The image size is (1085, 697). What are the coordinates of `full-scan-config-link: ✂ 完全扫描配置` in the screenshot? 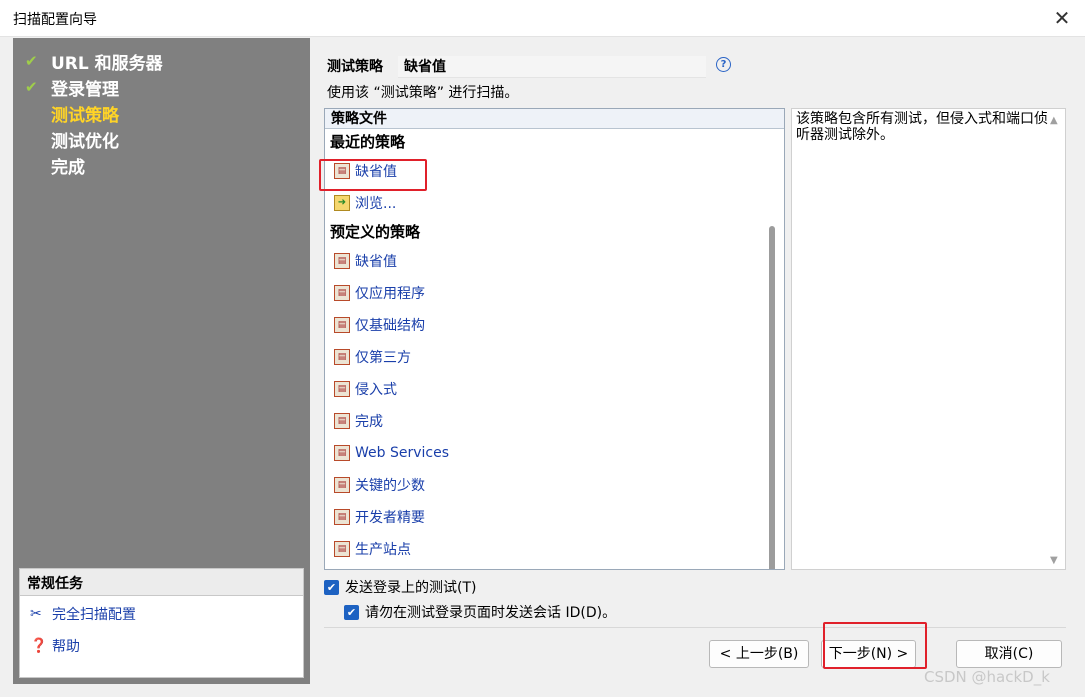 It's located at (161, 614).